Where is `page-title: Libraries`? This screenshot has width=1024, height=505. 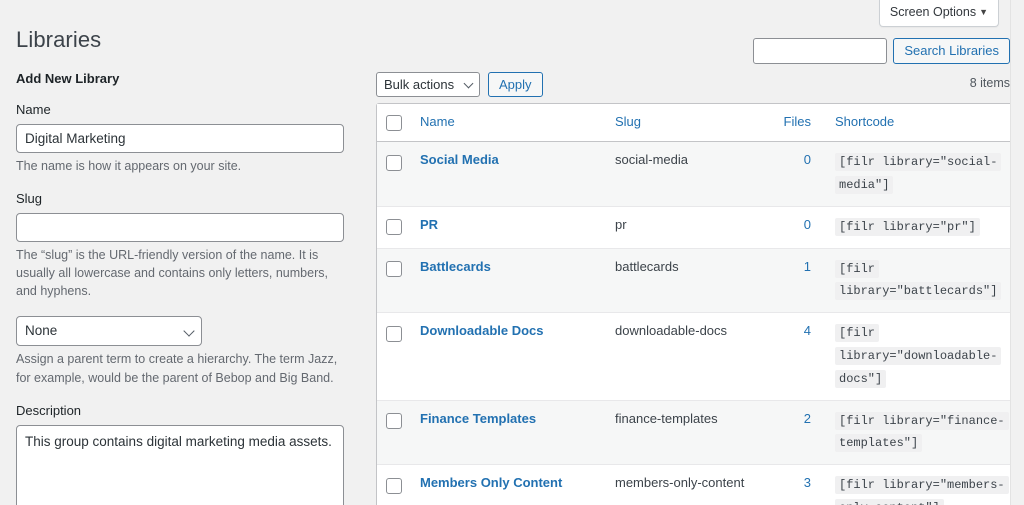
page-title: Libraries is located at coordinates (59, 39).